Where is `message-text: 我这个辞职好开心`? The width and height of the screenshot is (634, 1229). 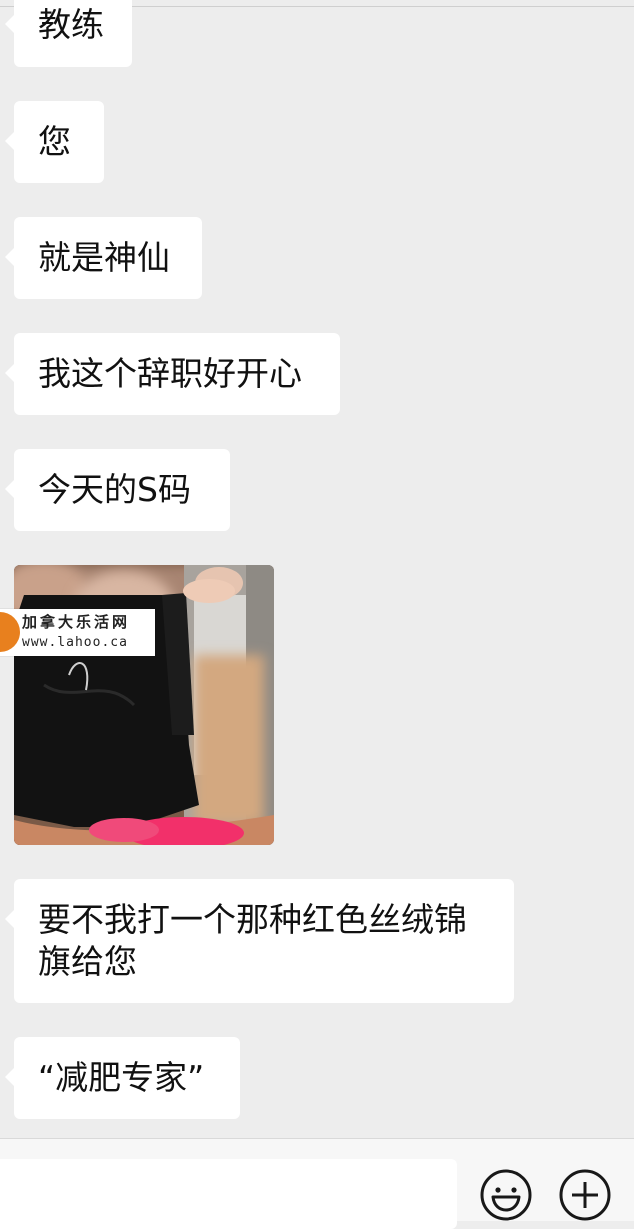
message-text: 我这个辞职好开心 is located at coordinates (170, 373).